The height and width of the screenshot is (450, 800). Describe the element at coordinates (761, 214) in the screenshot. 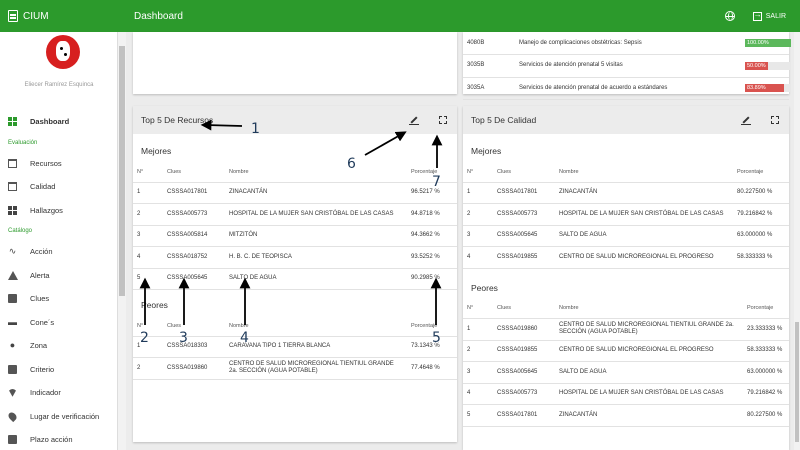

I see `cell-porcentaje: 79.216842 %` at that location.